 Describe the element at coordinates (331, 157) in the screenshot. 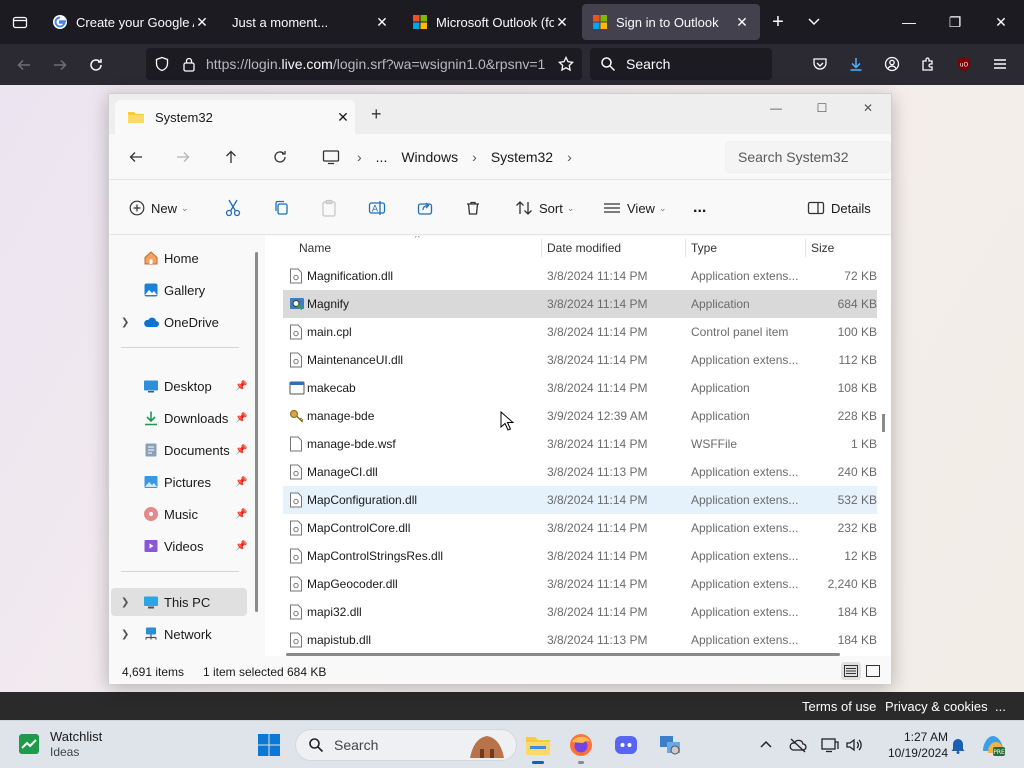

I see `this-pc-crumb-button` at that location.